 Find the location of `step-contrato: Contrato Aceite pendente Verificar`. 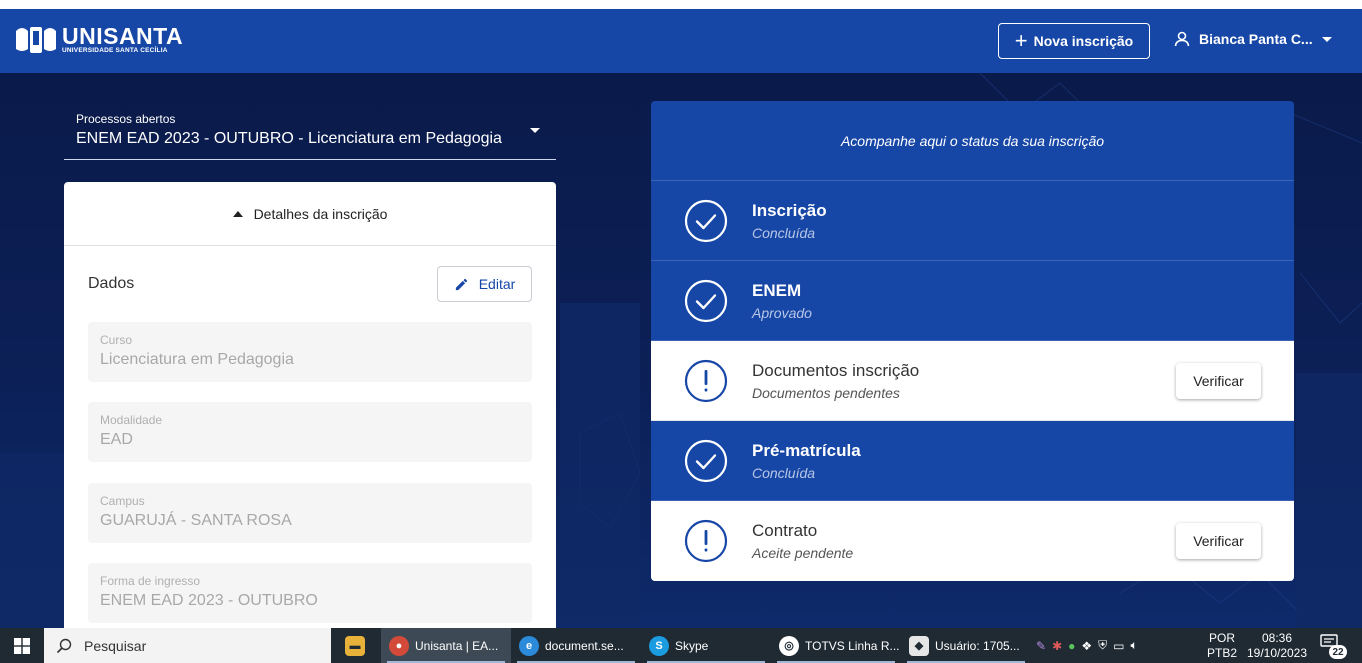

step-contrato: Contrato Aceite pendente Verificar is located at coordinates (972, 541).